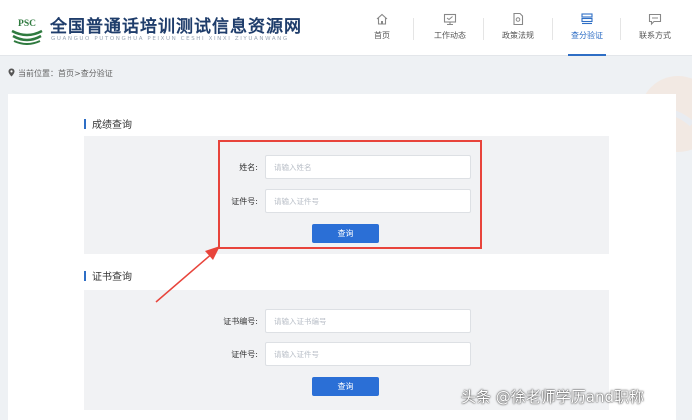 This screenshot has width=692, height=420. Describe the element at coordinates (368, 354) in the screenshot. I see `cert-id-number-input` at that location.